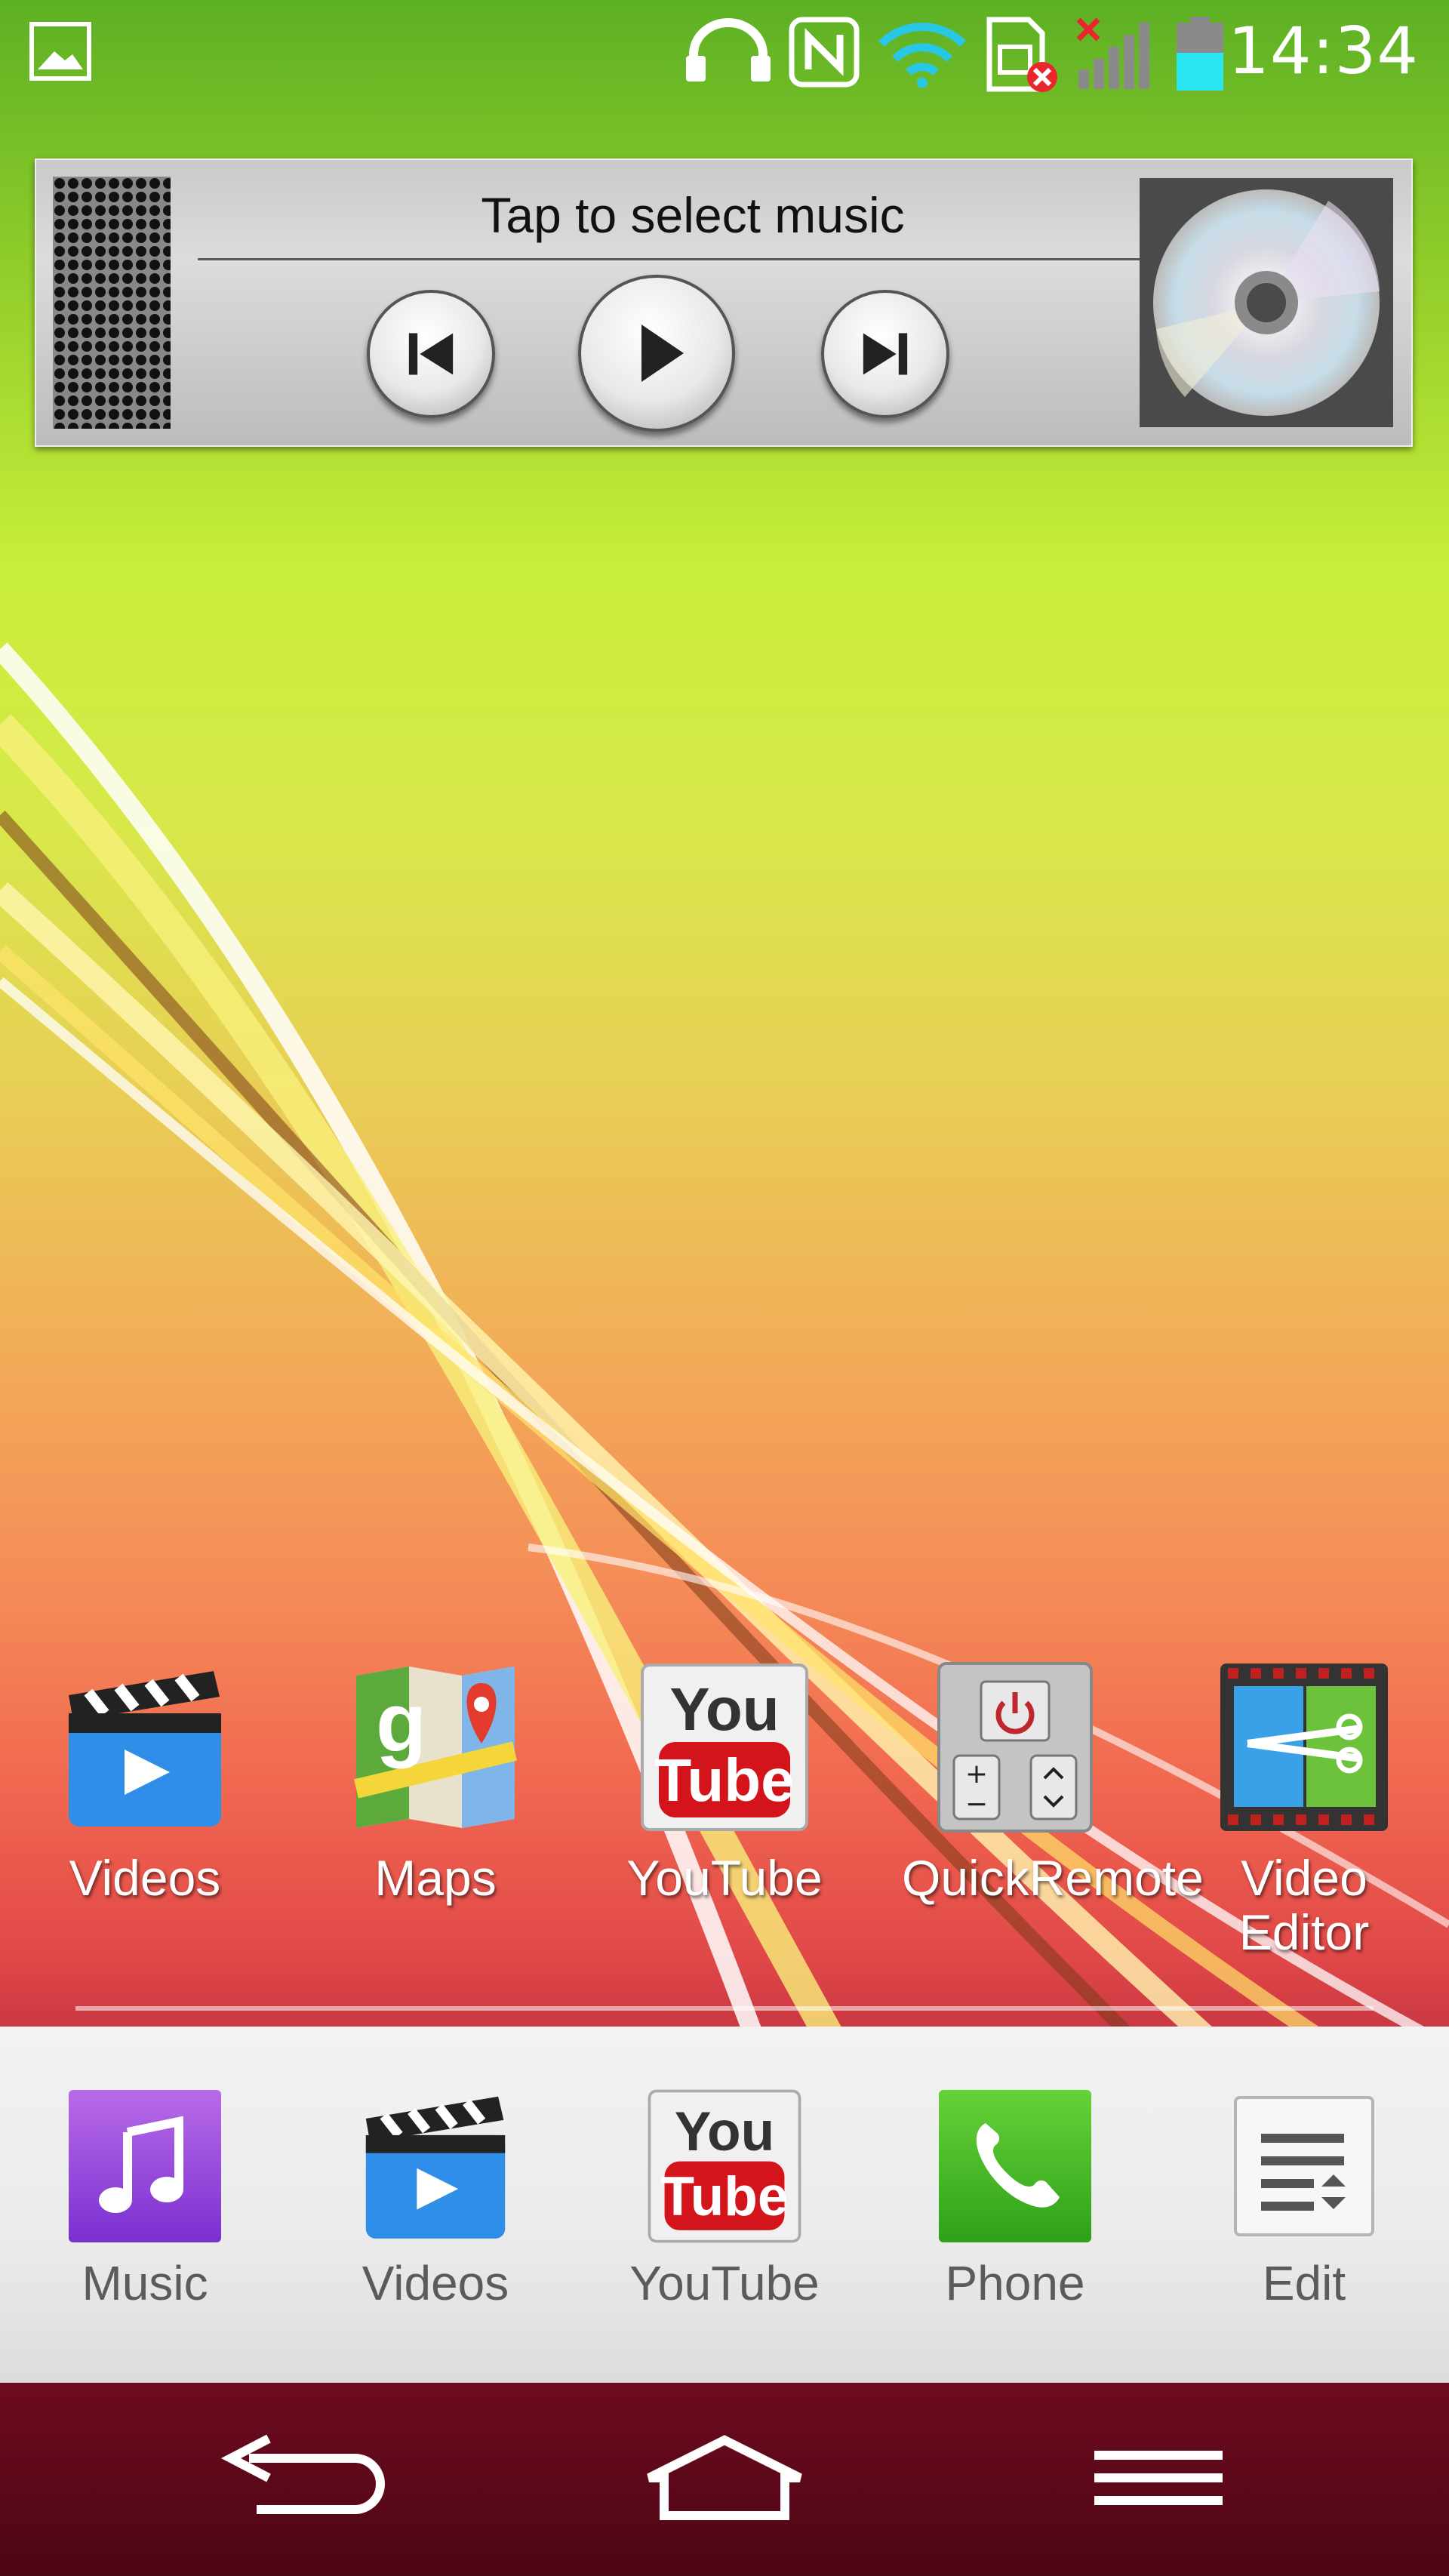  I want to click on menu-icon, so click(1158, 2478).